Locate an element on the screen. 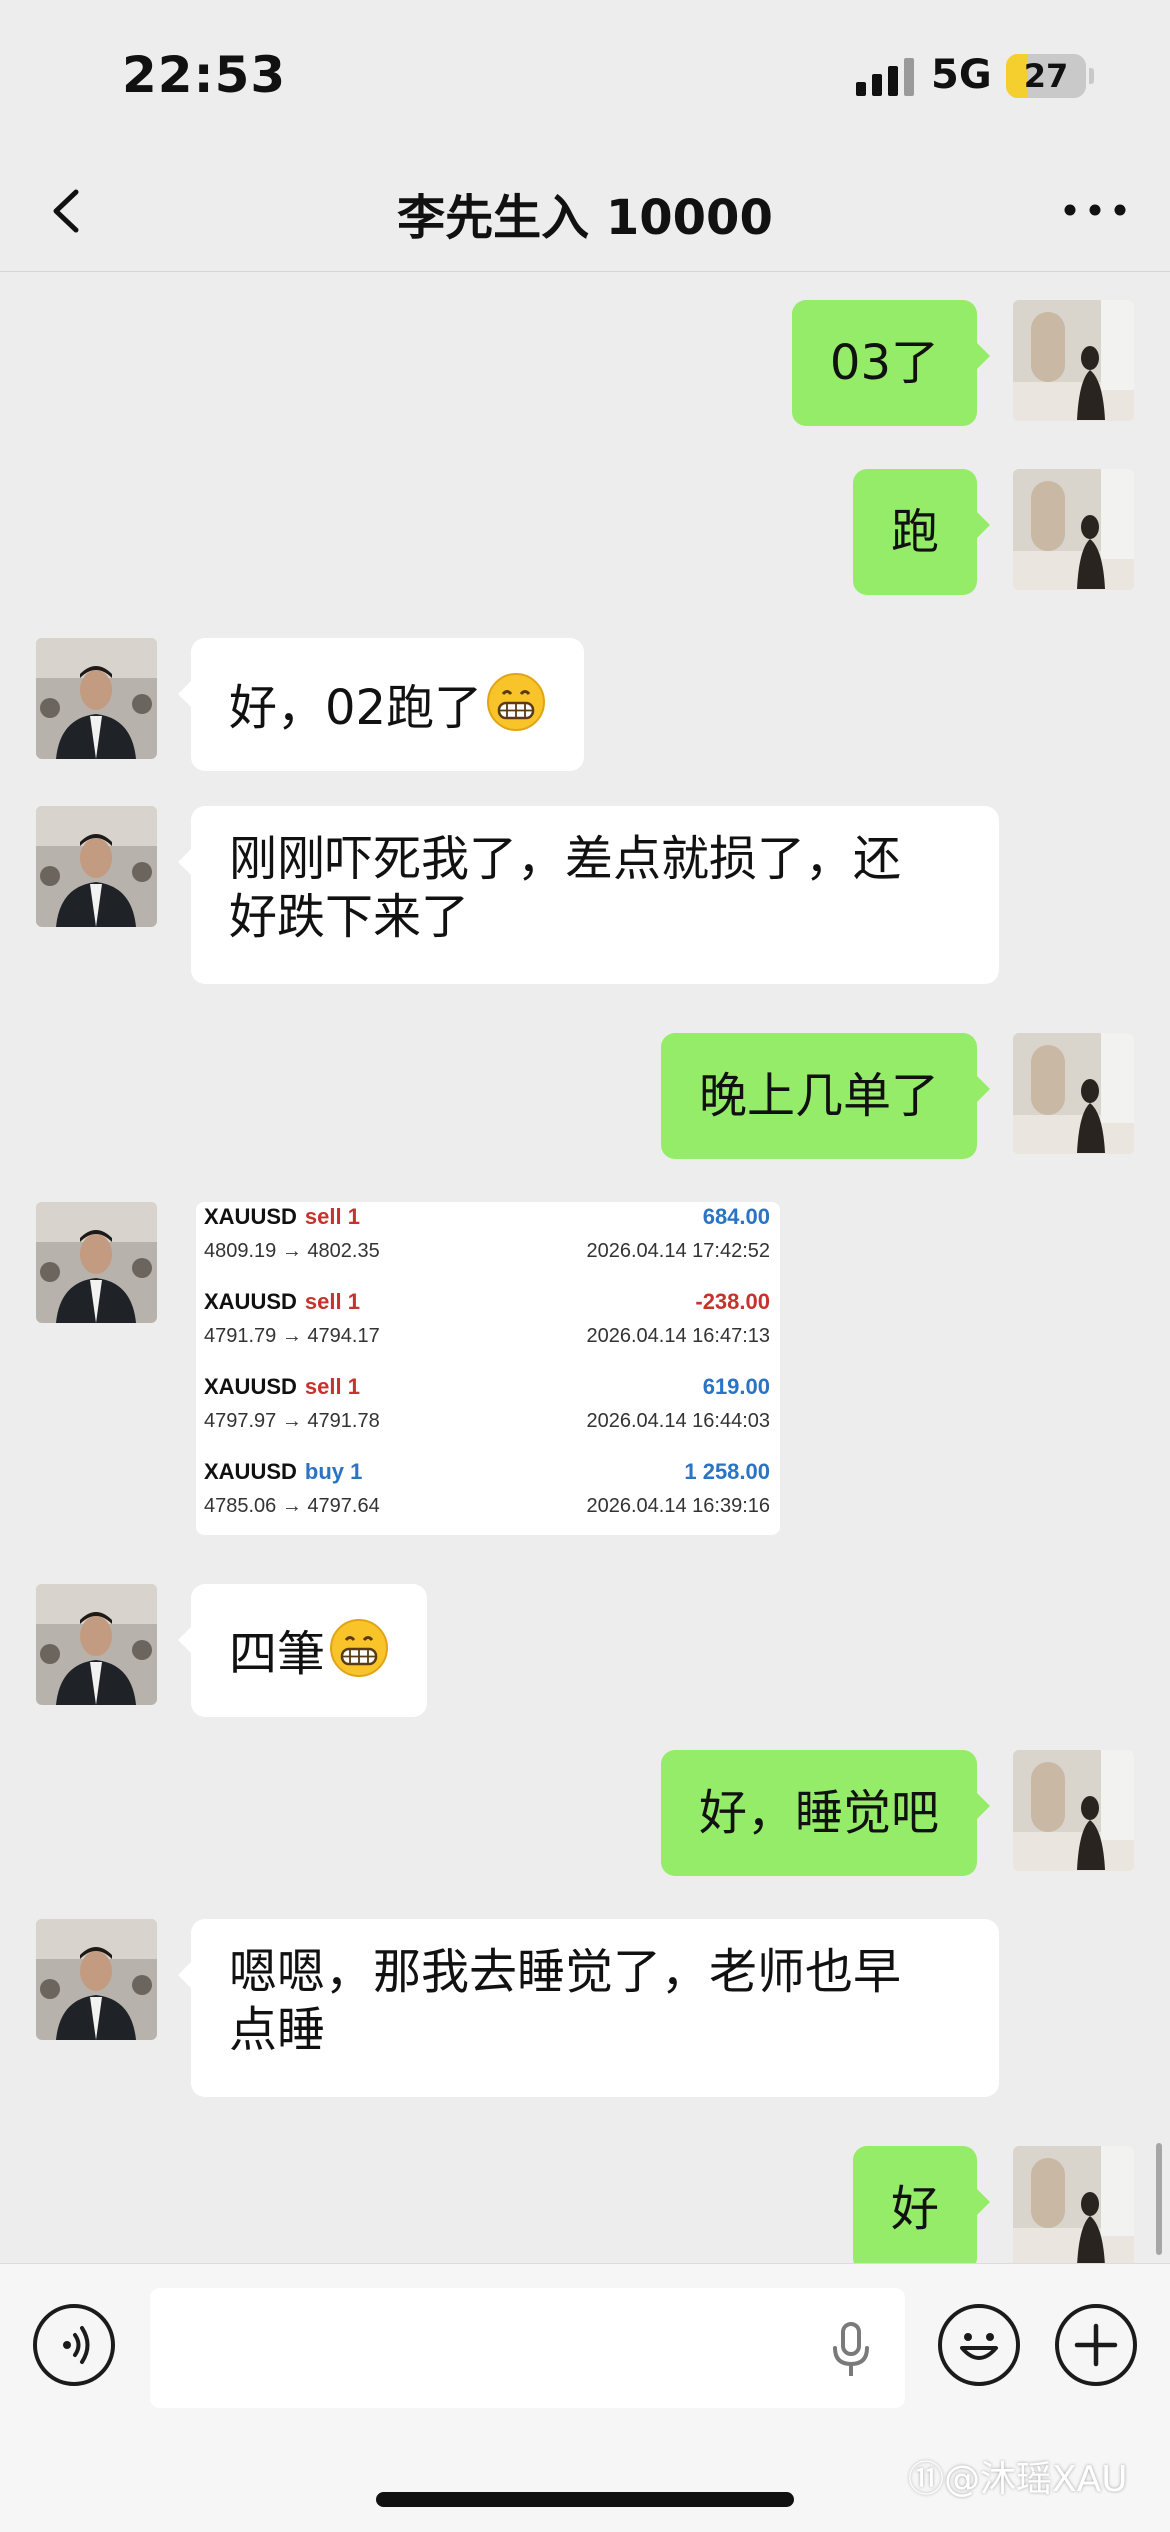 Image resolution: width=1170 pixels, height=2532 pixels. battery-icon: 27 is located at coordinates (1046, 76).